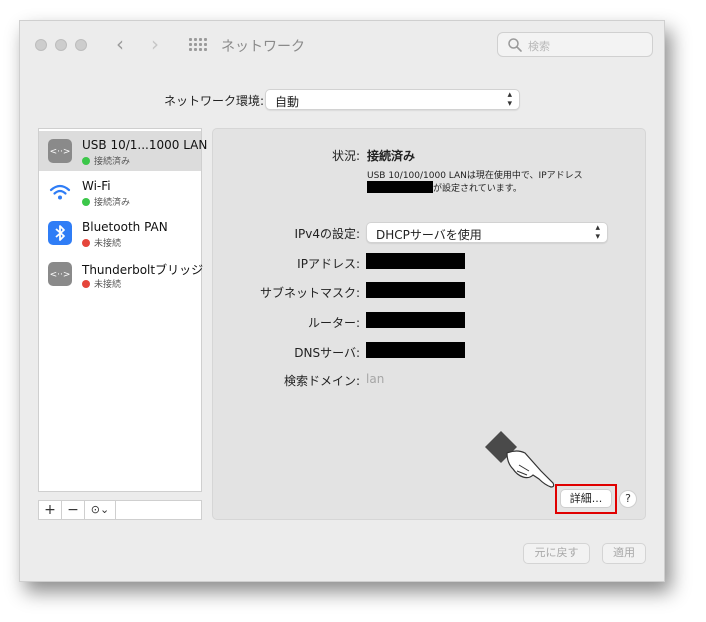 This screenshot has height=622, width=706. I want to click on redacted-ip-value, so click(415, 261).